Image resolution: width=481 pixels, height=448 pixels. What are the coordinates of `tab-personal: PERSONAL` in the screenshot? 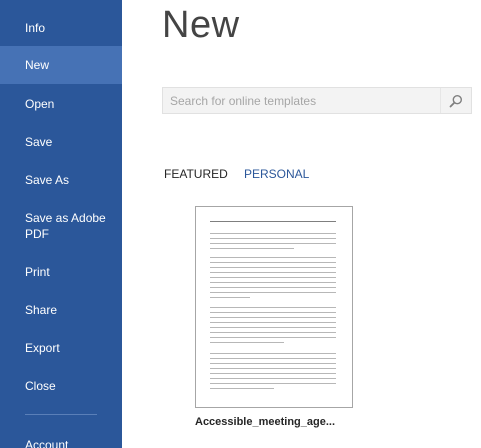 It's located at (276, 174).